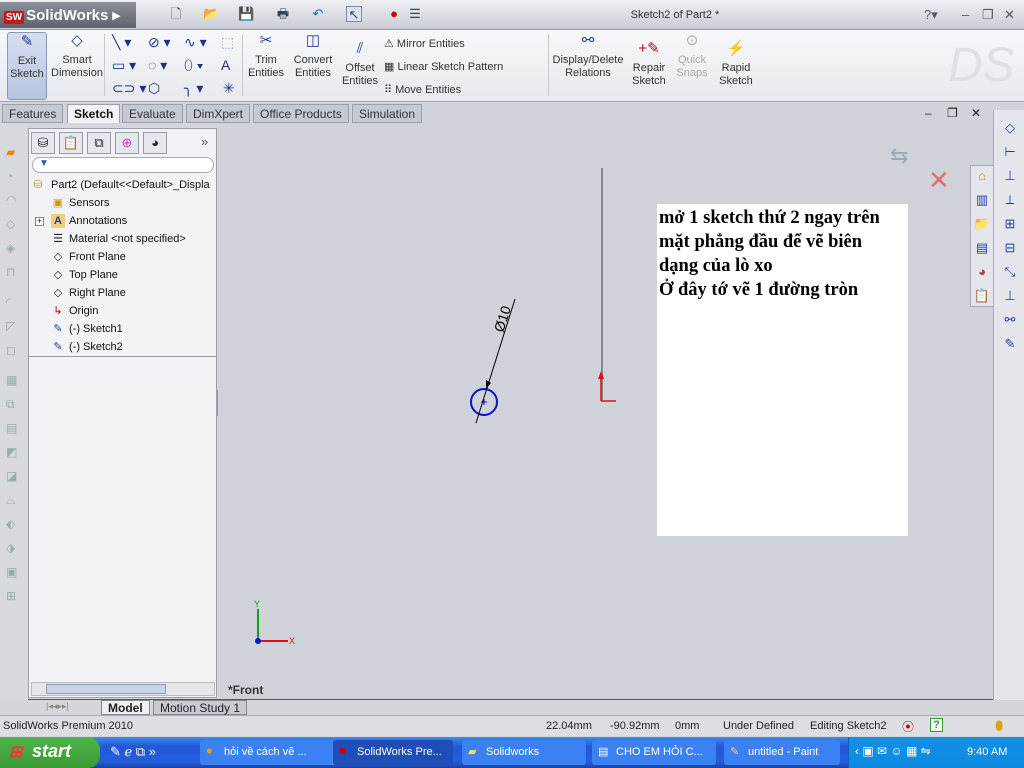  What do you see at coordinates (1010, 177) in the screenshot?
I see `vertical-dim-icon: ⊥` at bounding box center [1010, 177].